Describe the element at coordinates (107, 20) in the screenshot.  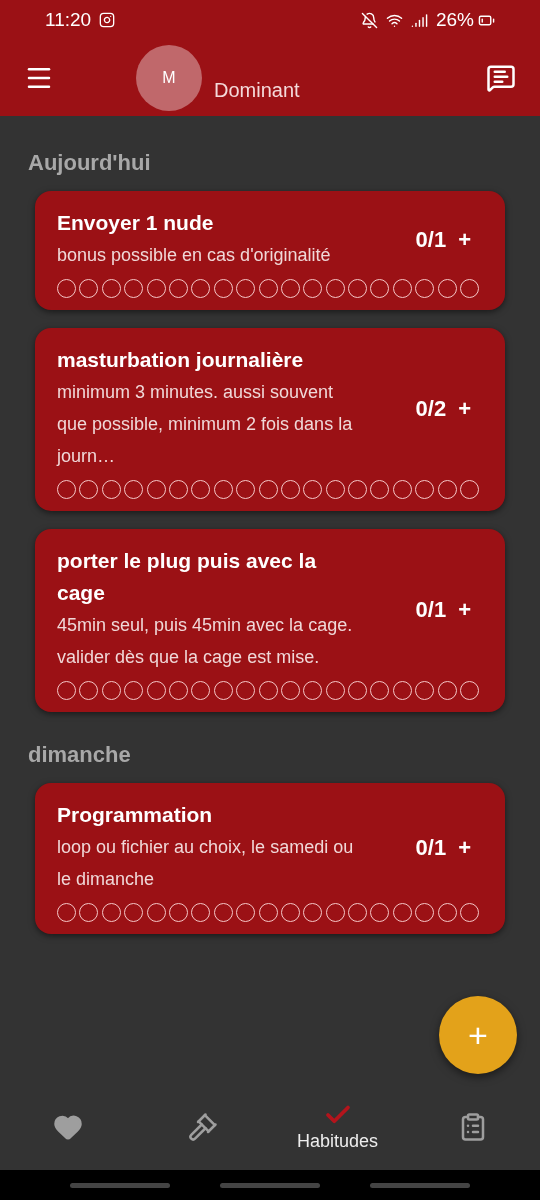
I see `instagram-icon` at that location.